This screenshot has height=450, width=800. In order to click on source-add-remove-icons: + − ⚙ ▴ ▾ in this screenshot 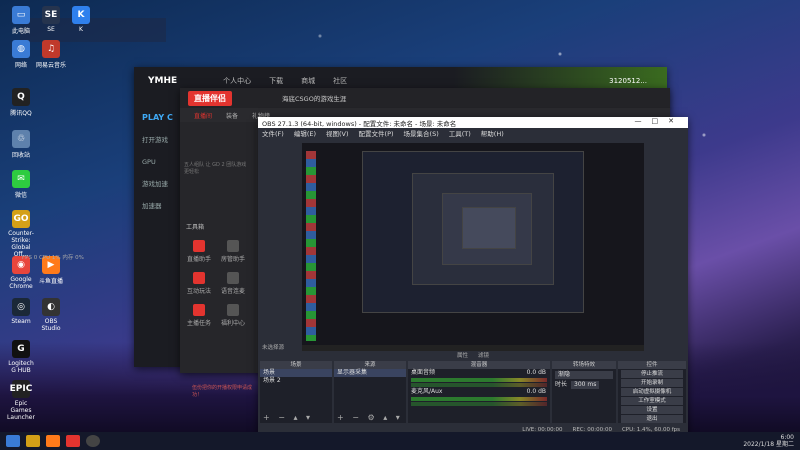, I will do `click(370, 417)`.